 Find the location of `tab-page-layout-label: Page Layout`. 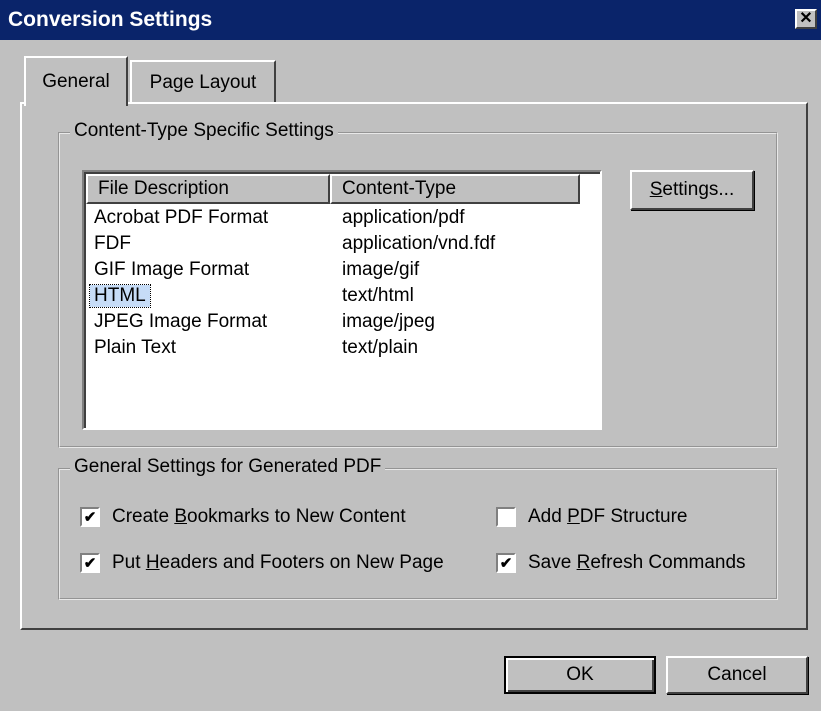

tab-page-layout-label: Page Layout is located at coordinates (203, 82).